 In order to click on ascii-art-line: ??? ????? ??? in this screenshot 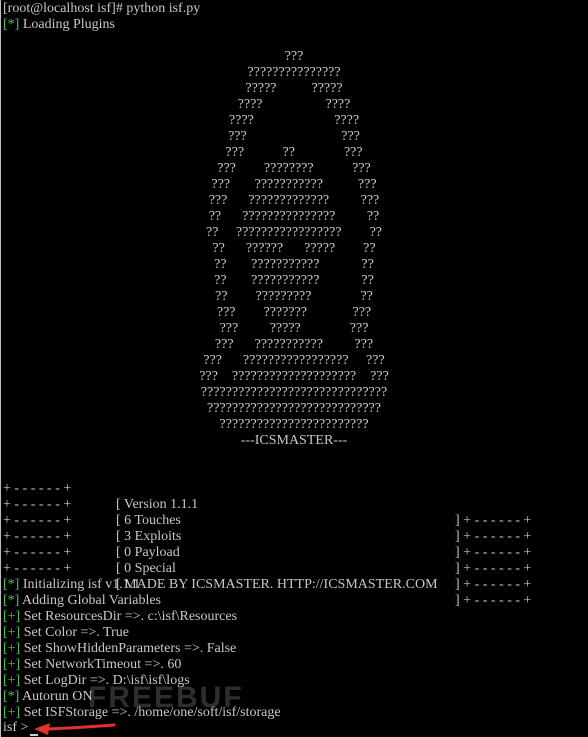, I will do `click(294, 328)`.